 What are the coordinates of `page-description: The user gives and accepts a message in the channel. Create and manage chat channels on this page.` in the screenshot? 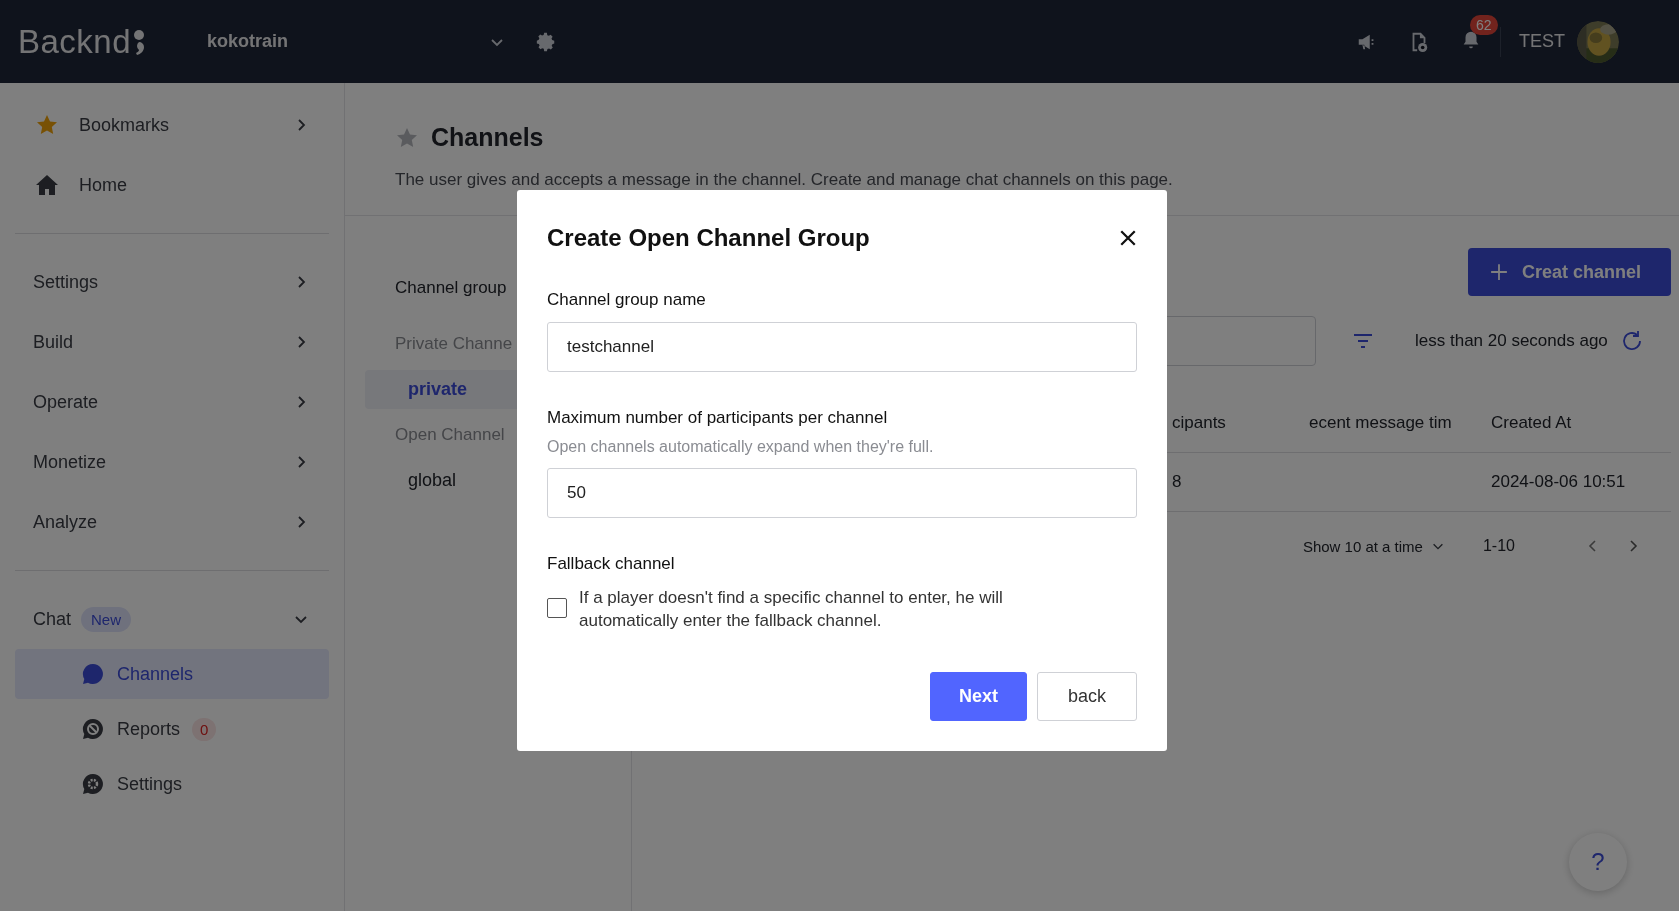 It's located at (784, 180).